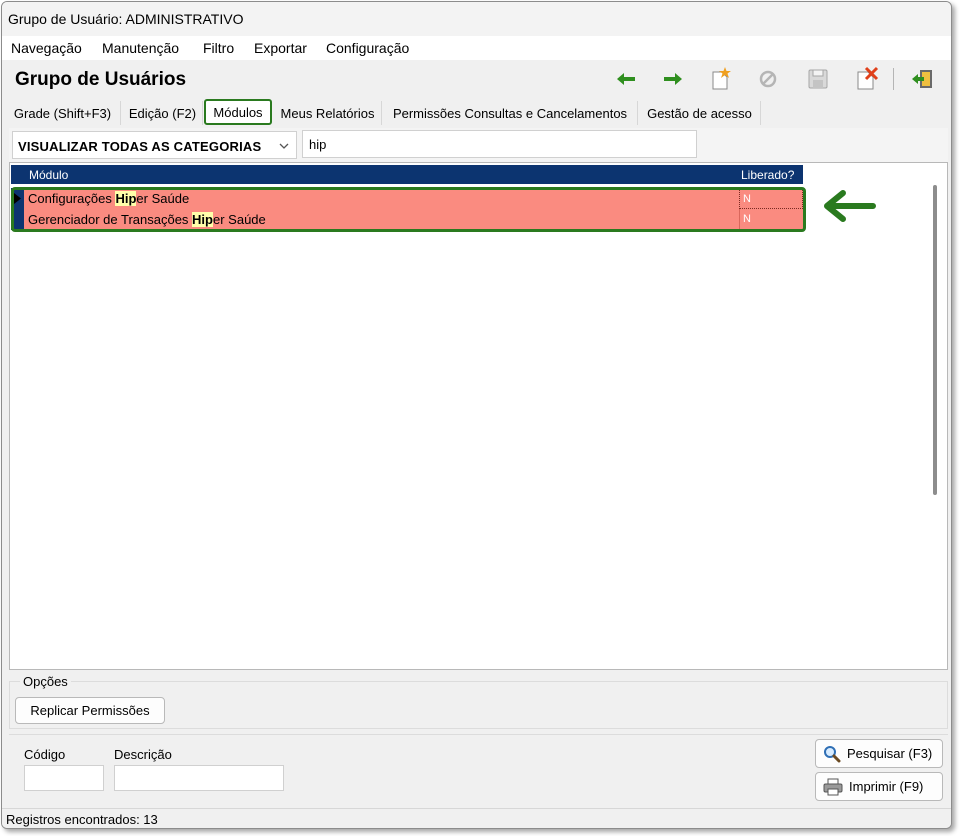 This screenshot has height=836, width=962. Describe the element at coordinates (45, 681) in the screenshot. I see `options-legend: Opções` at that location.